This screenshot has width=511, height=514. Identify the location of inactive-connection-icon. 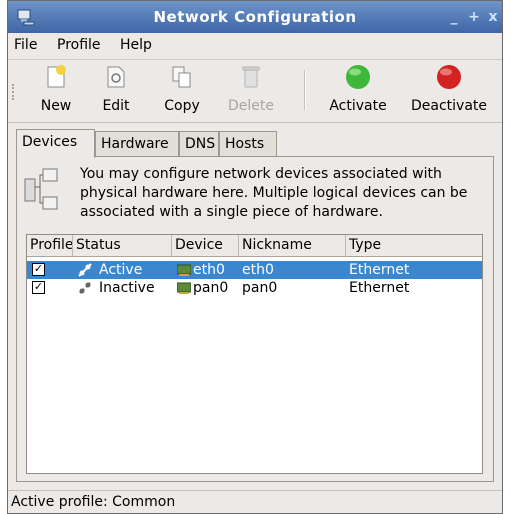
(85, 288).